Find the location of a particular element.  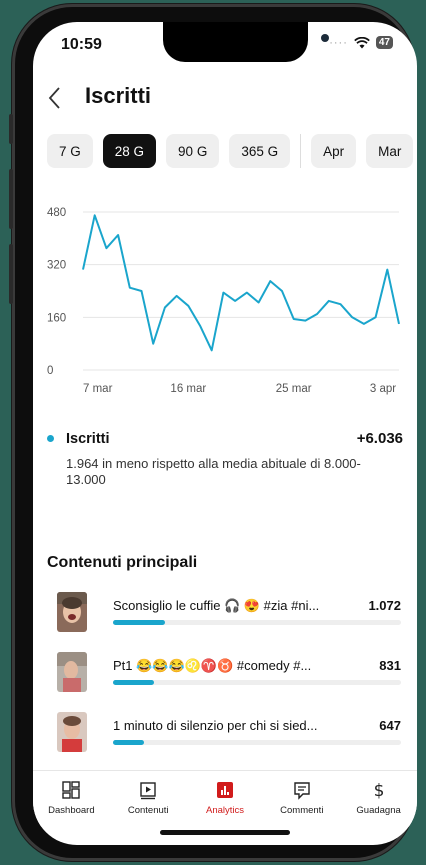

y-tick-label: 0 is located at coordinates (50, 371).